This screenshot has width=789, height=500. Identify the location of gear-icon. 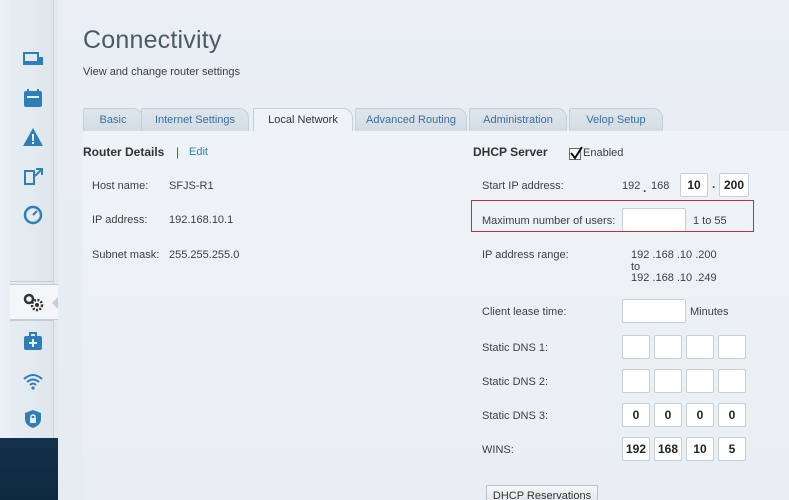
(33, 302).